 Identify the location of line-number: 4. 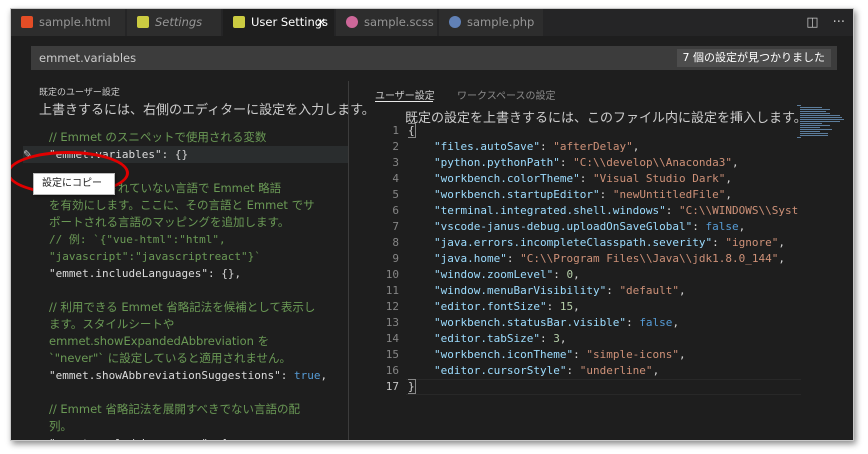
(395, 178).